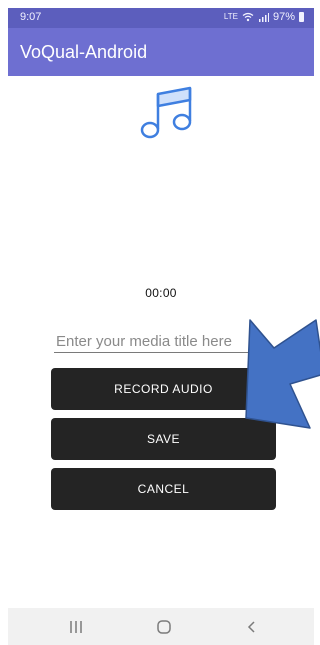 This screenshot has height=645, width=320. I want to click on annotation-arrow, so click(282, 374).